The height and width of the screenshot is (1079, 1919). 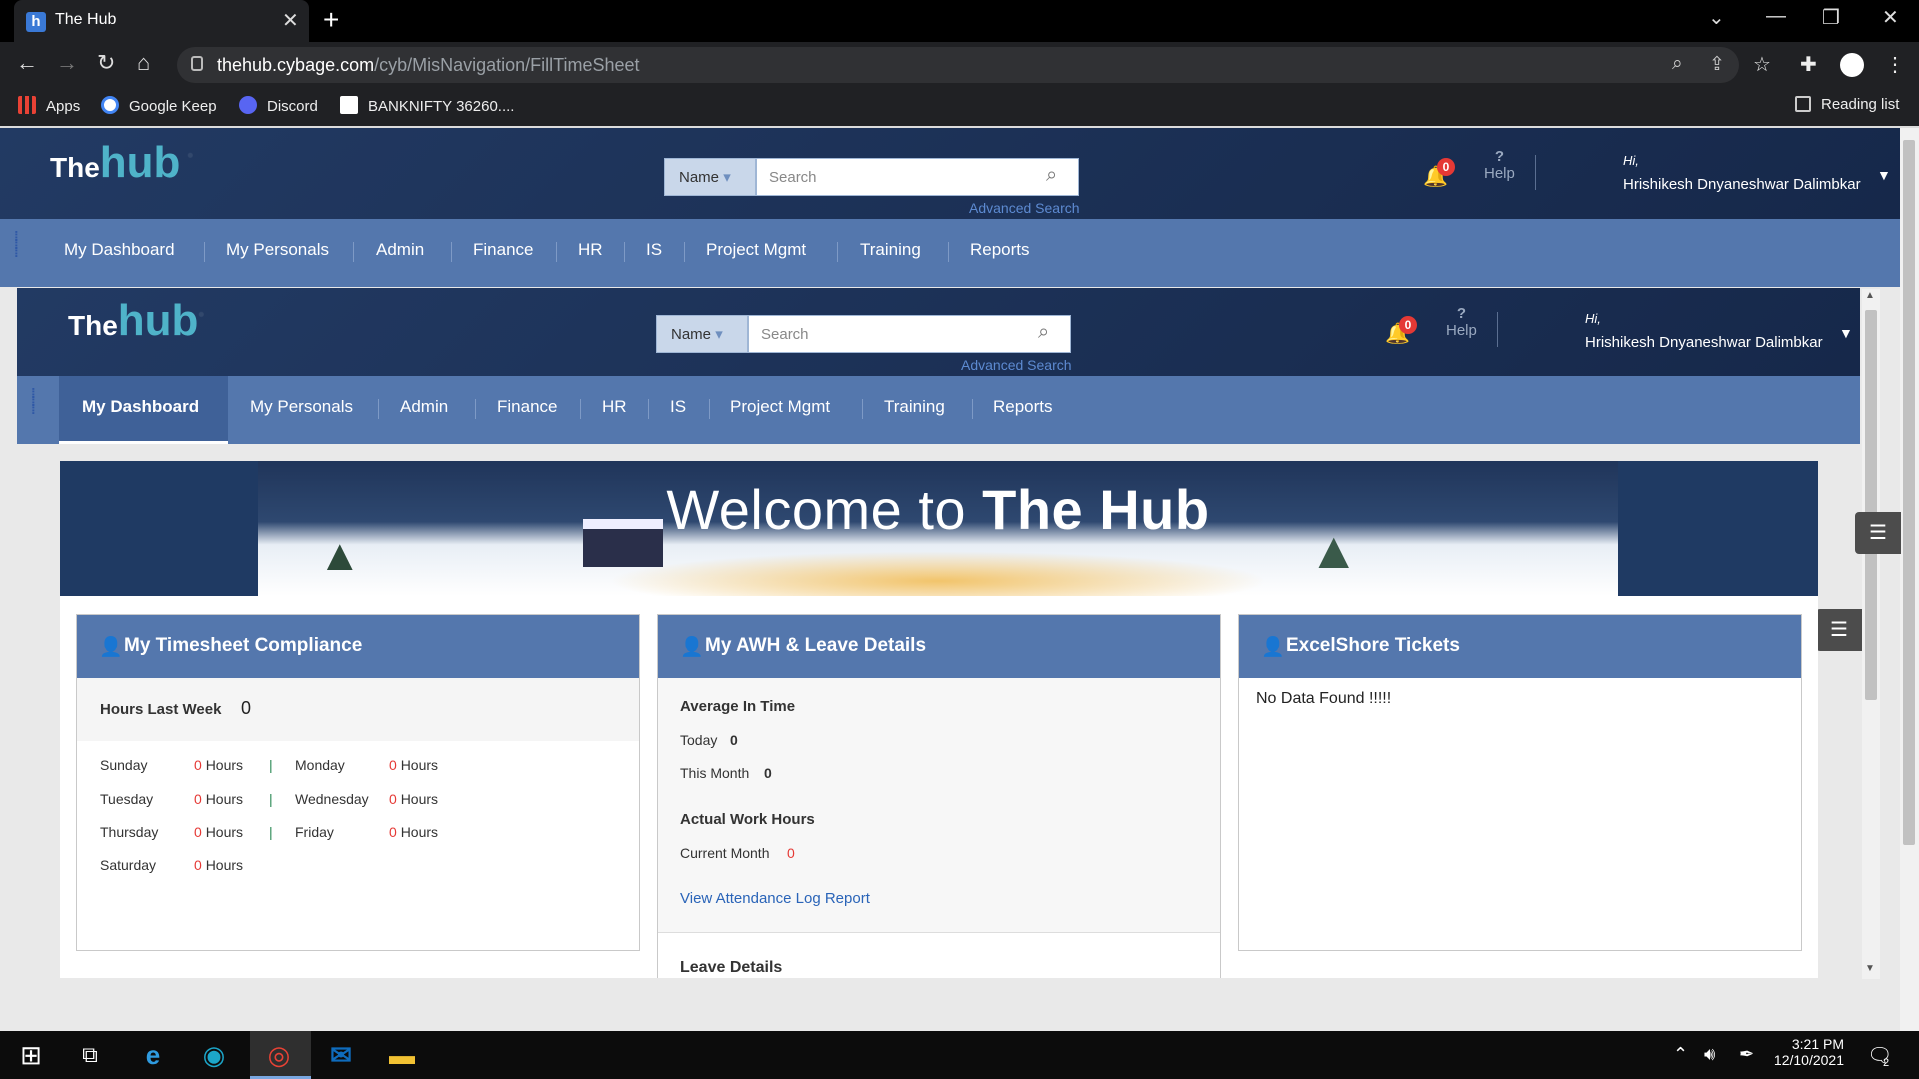 What do you see at coordinates (161, 21) in the screenshot?
I see `browser-tab: h The Hub ✕` at bounding box center [161, 21].